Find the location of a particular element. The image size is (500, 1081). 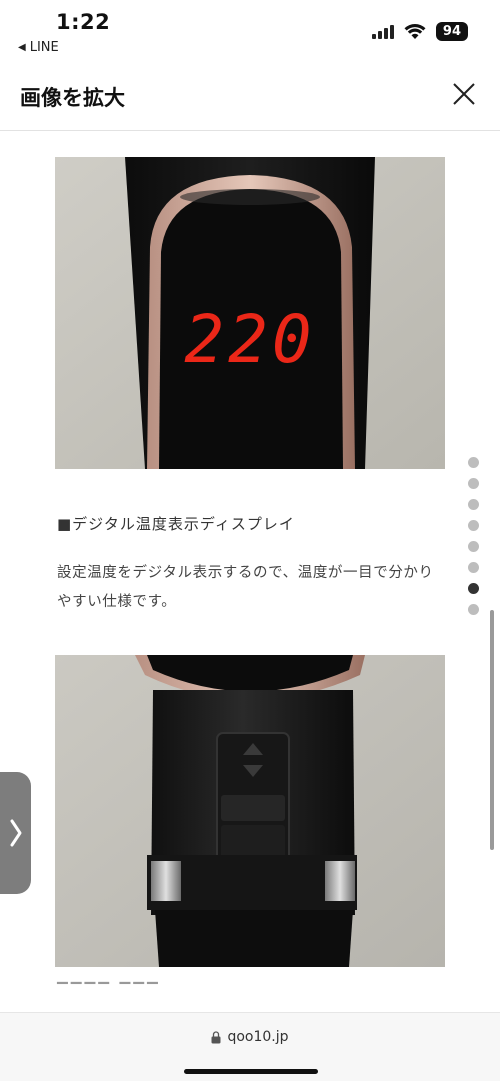

caption-body: 設定温度をデジタル表示するので、温度が一目で分かりやすい仕様です。 is located at coordinates (245, 587).